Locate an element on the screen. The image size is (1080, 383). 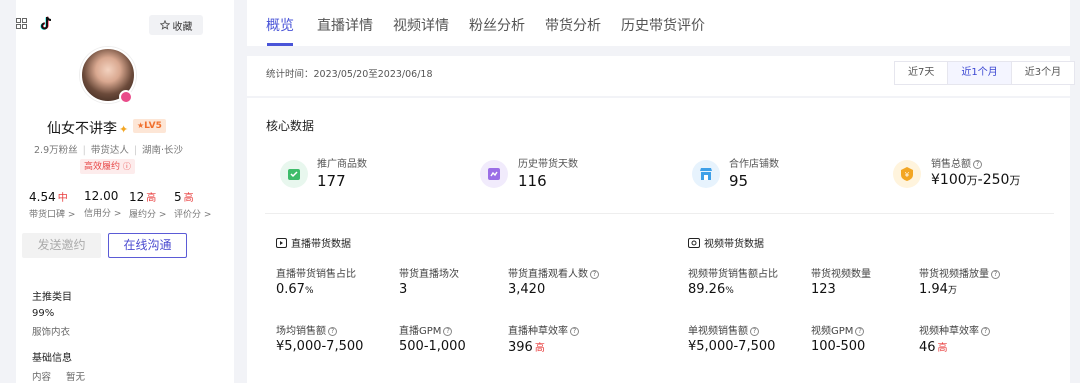
basic-info-title: 基础信息 is located at coordinates (52, 358).